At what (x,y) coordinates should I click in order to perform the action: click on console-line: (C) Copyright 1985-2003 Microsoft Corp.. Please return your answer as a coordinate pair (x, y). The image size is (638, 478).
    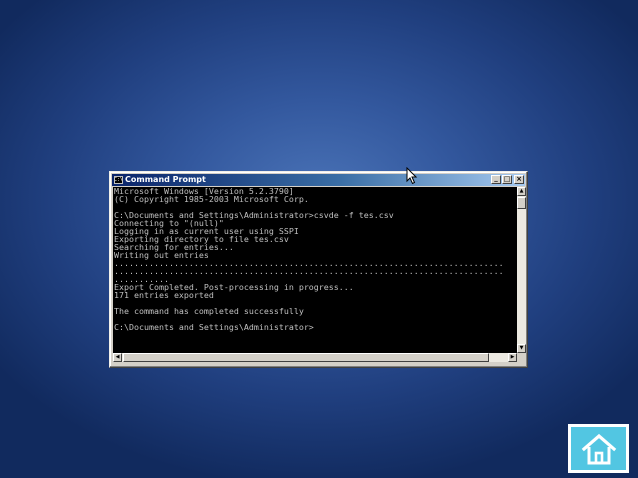
    Looking at the image, I should click on (211, 199).